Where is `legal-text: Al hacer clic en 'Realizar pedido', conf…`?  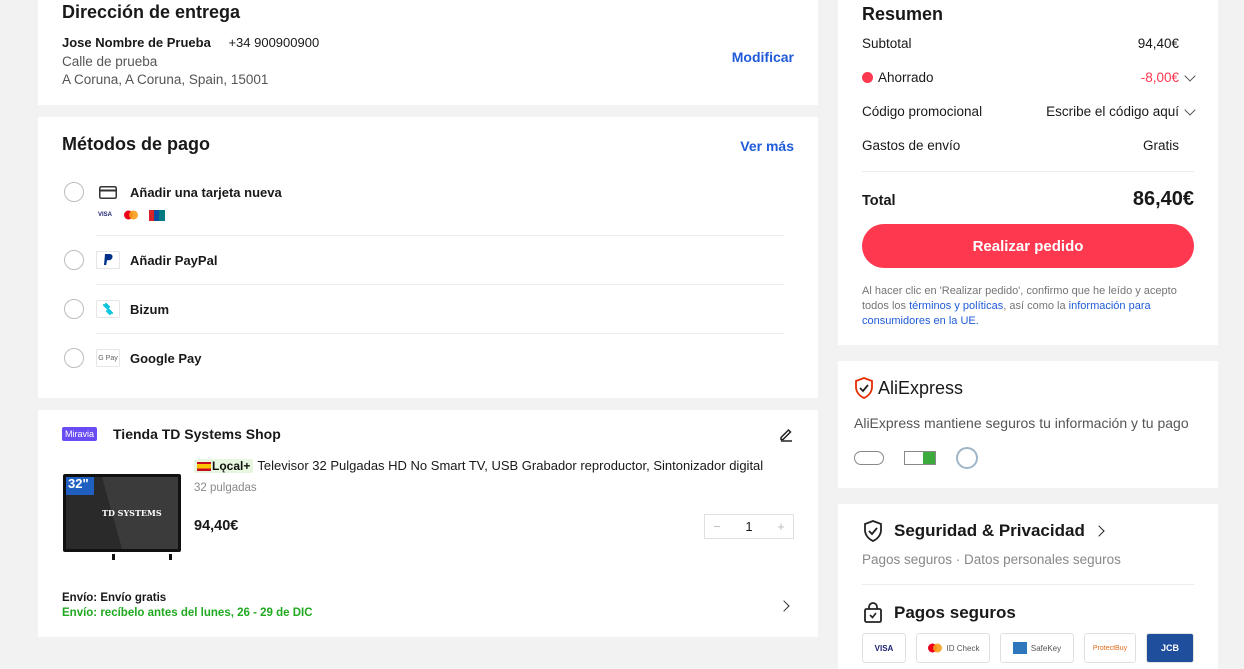 legal-text: Al hacer clic en 'Realizar pedido', conf… is located at coordinates (1029, 306).